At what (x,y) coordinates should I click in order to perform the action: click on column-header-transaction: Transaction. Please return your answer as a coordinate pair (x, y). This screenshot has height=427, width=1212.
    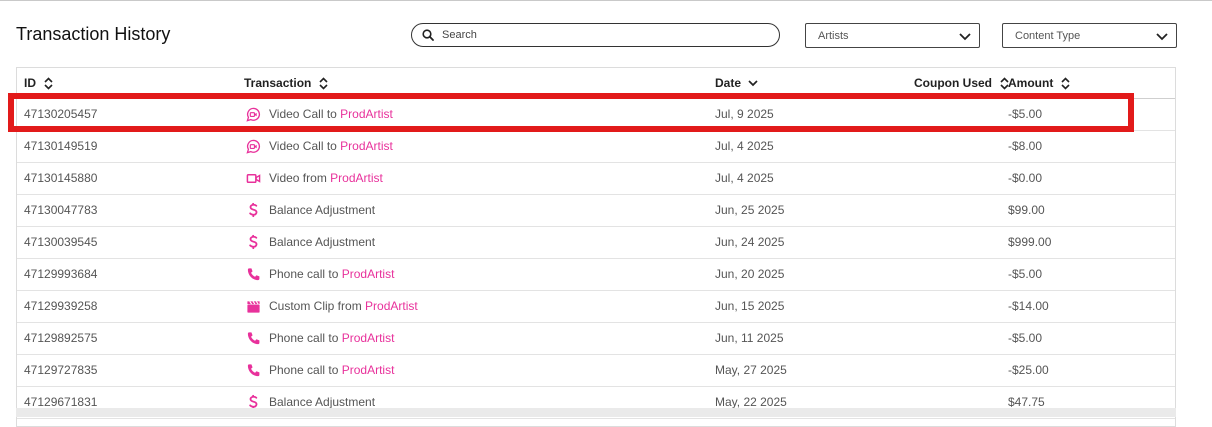
    Looking at the image, I should click on (287, 83).